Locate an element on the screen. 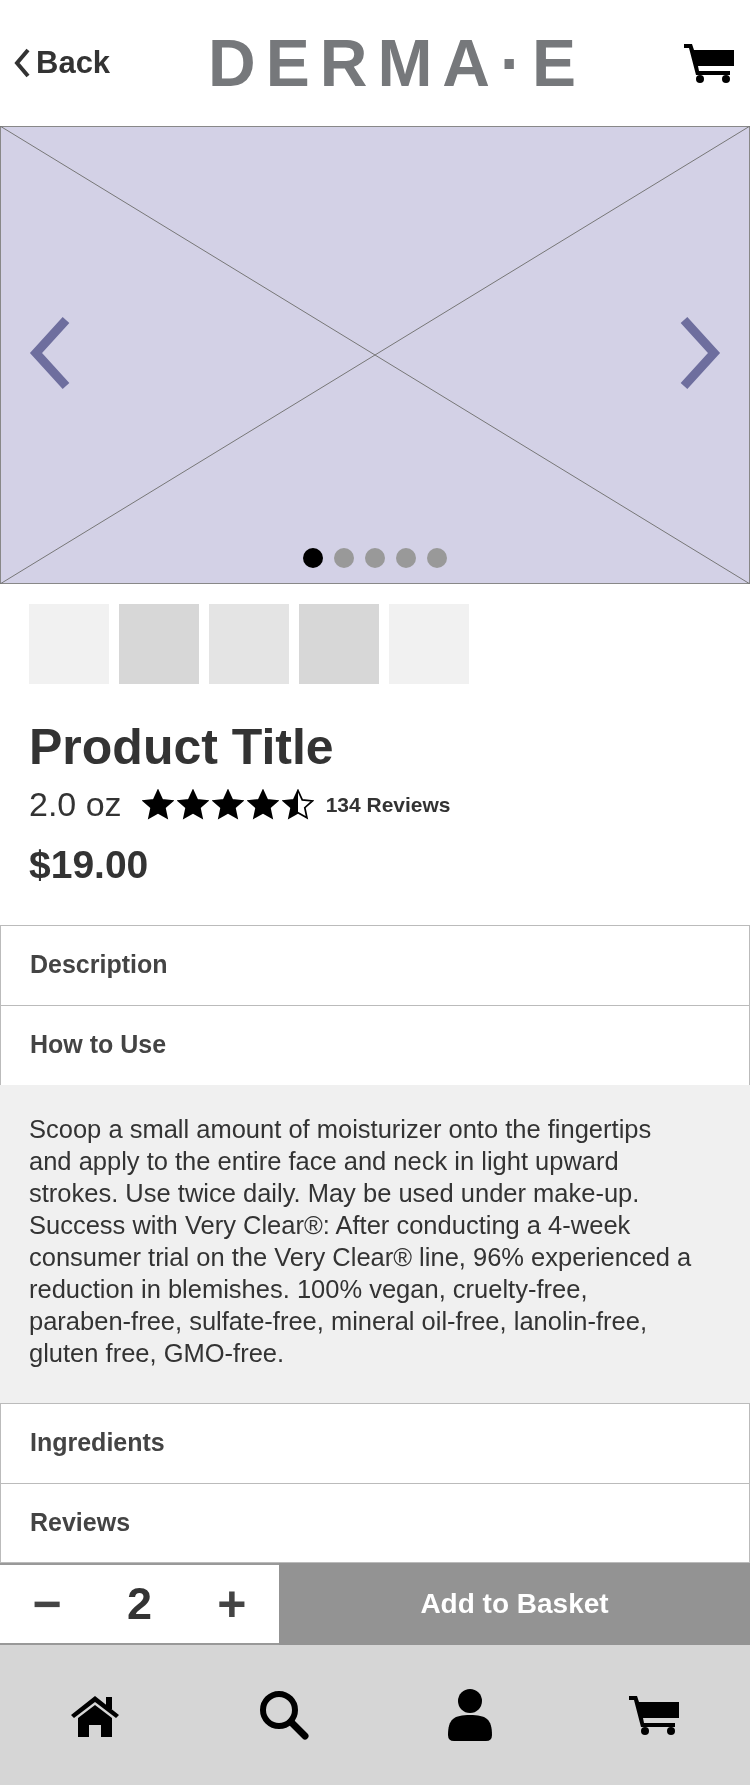 This screenshot has width=750, height=1788. accordion-header: How to Use is located at coordinates (375, 1044).